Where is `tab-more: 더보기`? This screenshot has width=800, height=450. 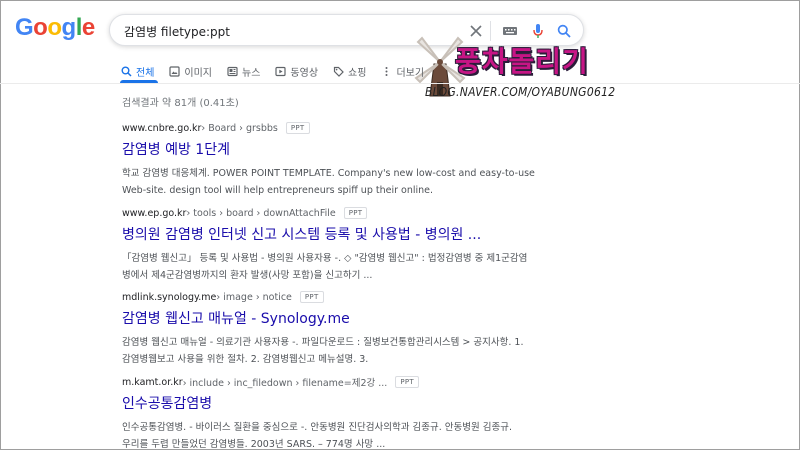 tab-more: 더보기 is located at coordinates (402, 71).